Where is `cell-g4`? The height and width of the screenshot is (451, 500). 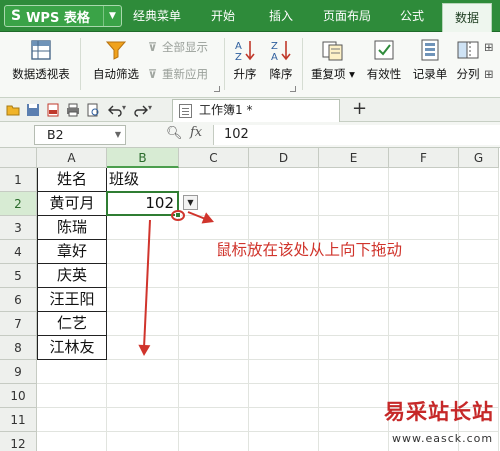 cell-g4 is located at coordinates (479, 252).